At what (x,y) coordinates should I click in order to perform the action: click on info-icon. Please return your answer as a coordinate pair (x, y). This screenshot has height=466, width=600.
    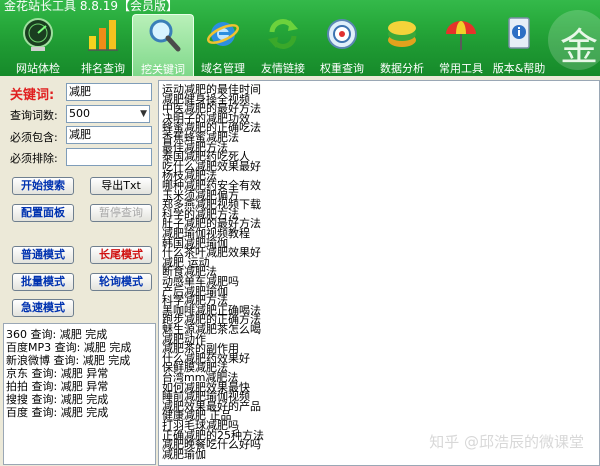
    Looking at the image, I should click on (519, 33).